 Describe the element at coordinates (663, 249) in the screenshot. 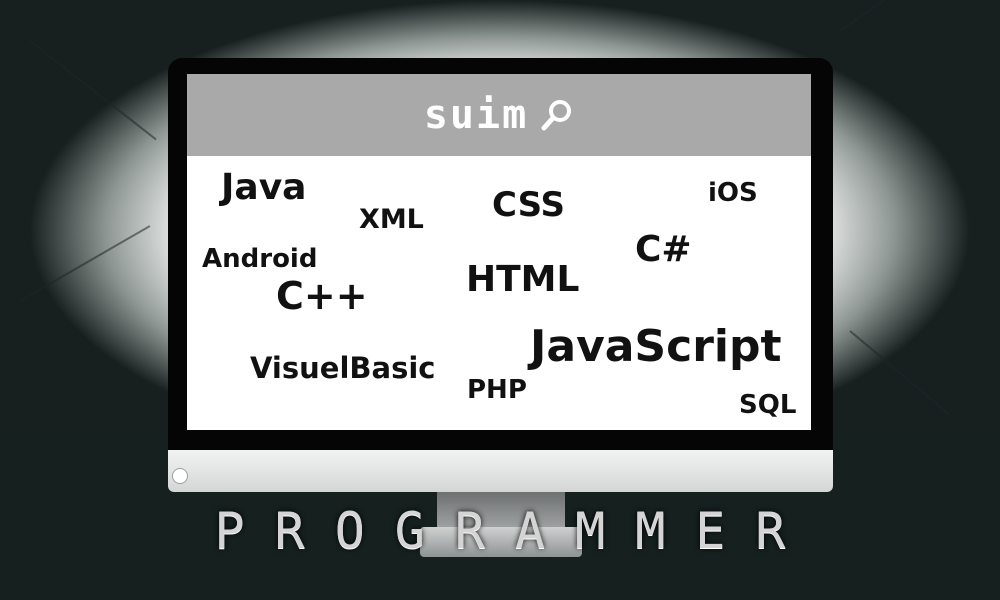

I see `keyword-csharp: C#` at that location.